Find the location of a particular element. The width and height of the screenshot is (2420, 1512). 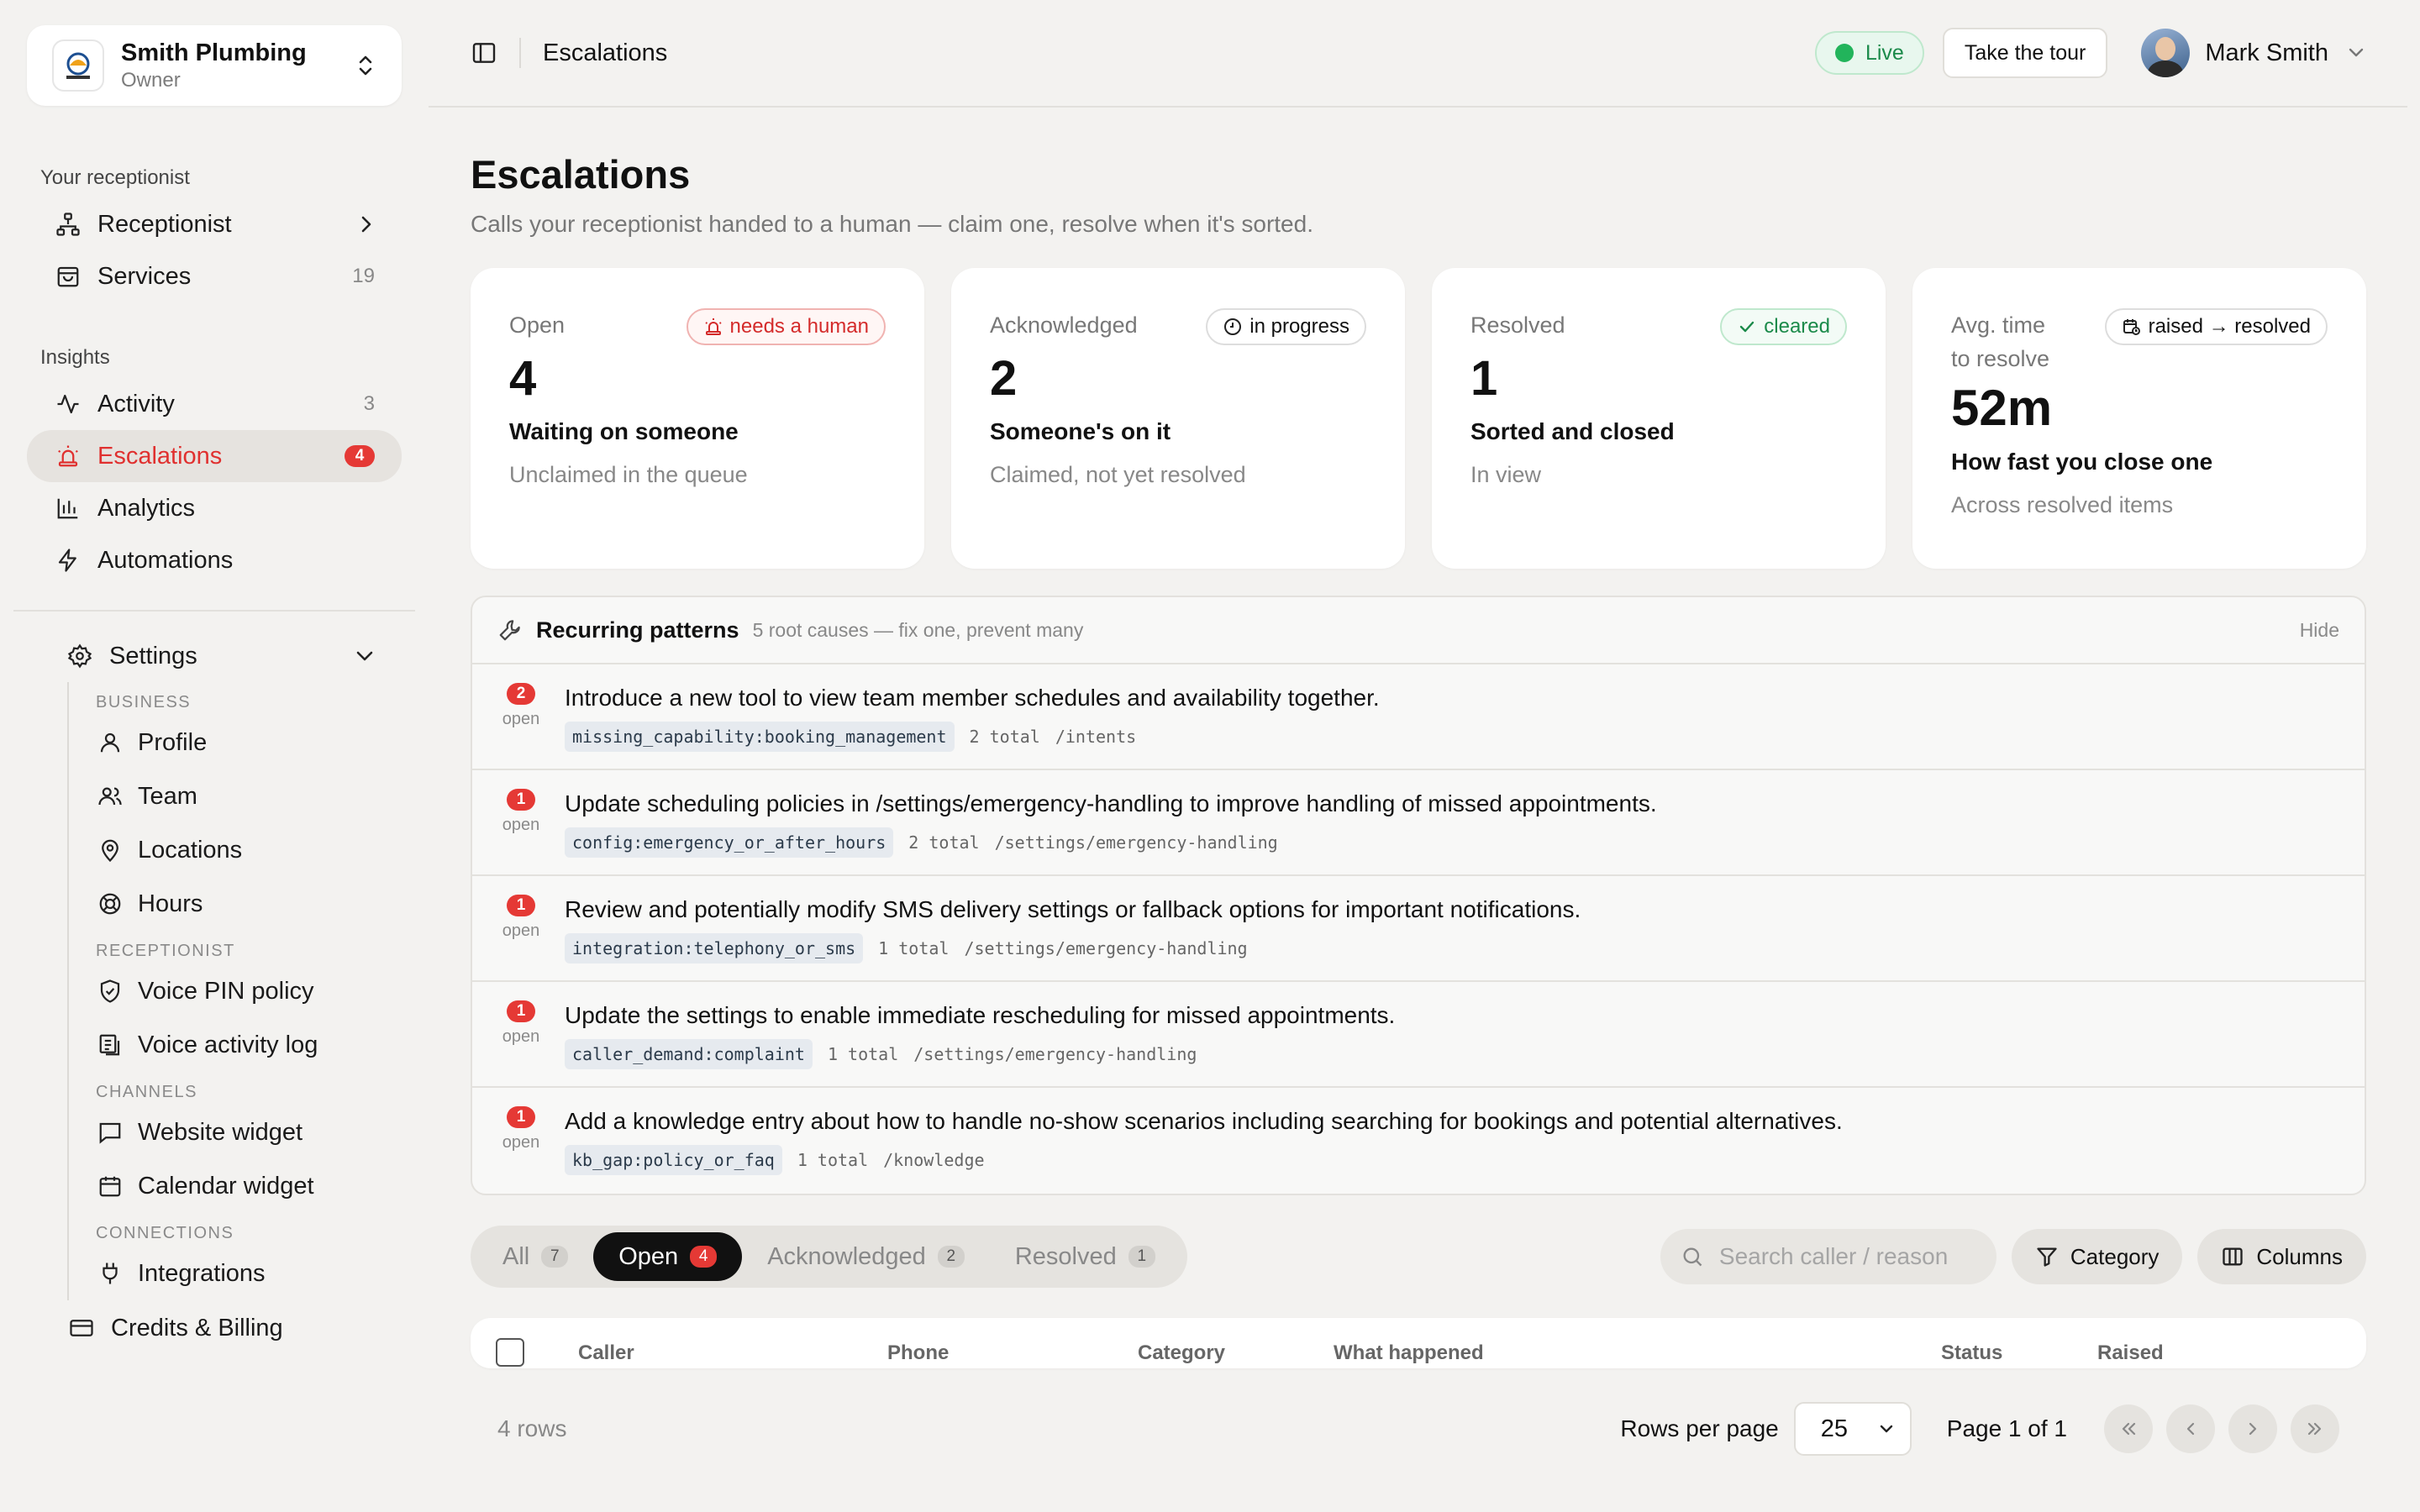

tab-count: 1 is located at coordinates (1141, 1257).